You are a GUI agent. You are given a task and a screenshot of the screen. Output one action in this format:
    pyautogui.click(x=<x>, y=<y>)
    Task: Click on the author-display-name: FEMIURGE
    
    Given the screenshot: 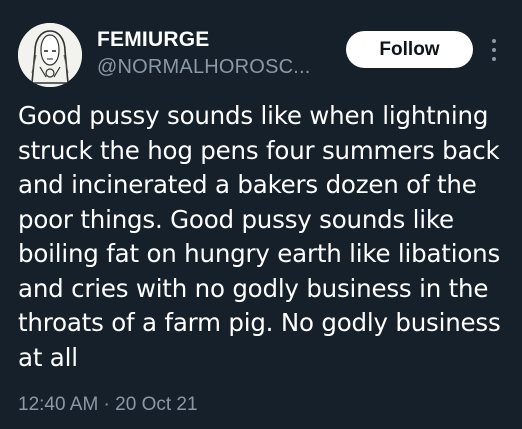 What is the action you would take?
    pyautogui.click(x=153, y=40)
    